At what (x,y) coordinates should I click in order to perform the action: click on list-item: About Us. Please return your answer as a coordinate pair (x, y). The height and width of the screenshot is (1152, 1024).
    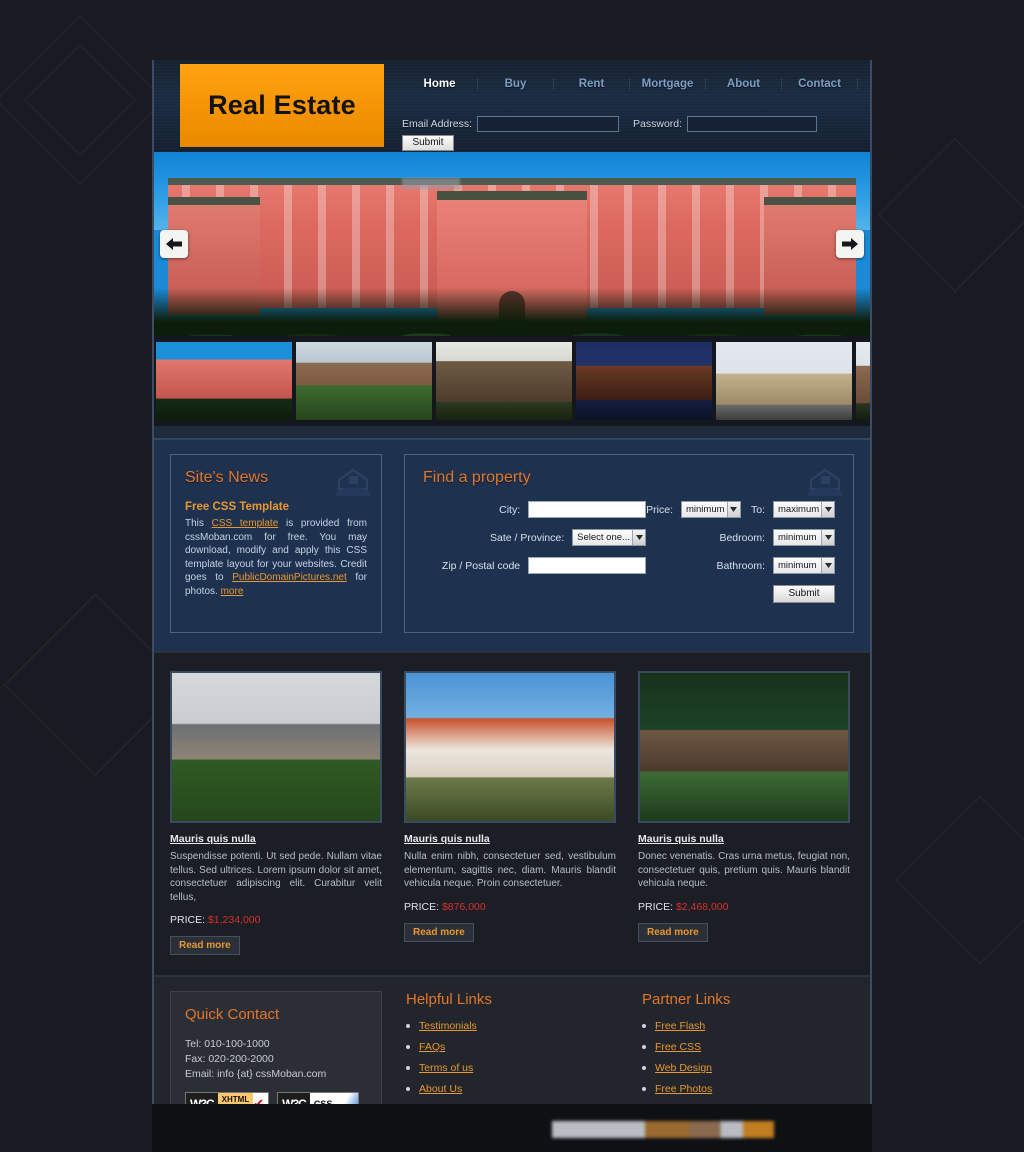
    Looking at the image, I should click on (512, 1089).